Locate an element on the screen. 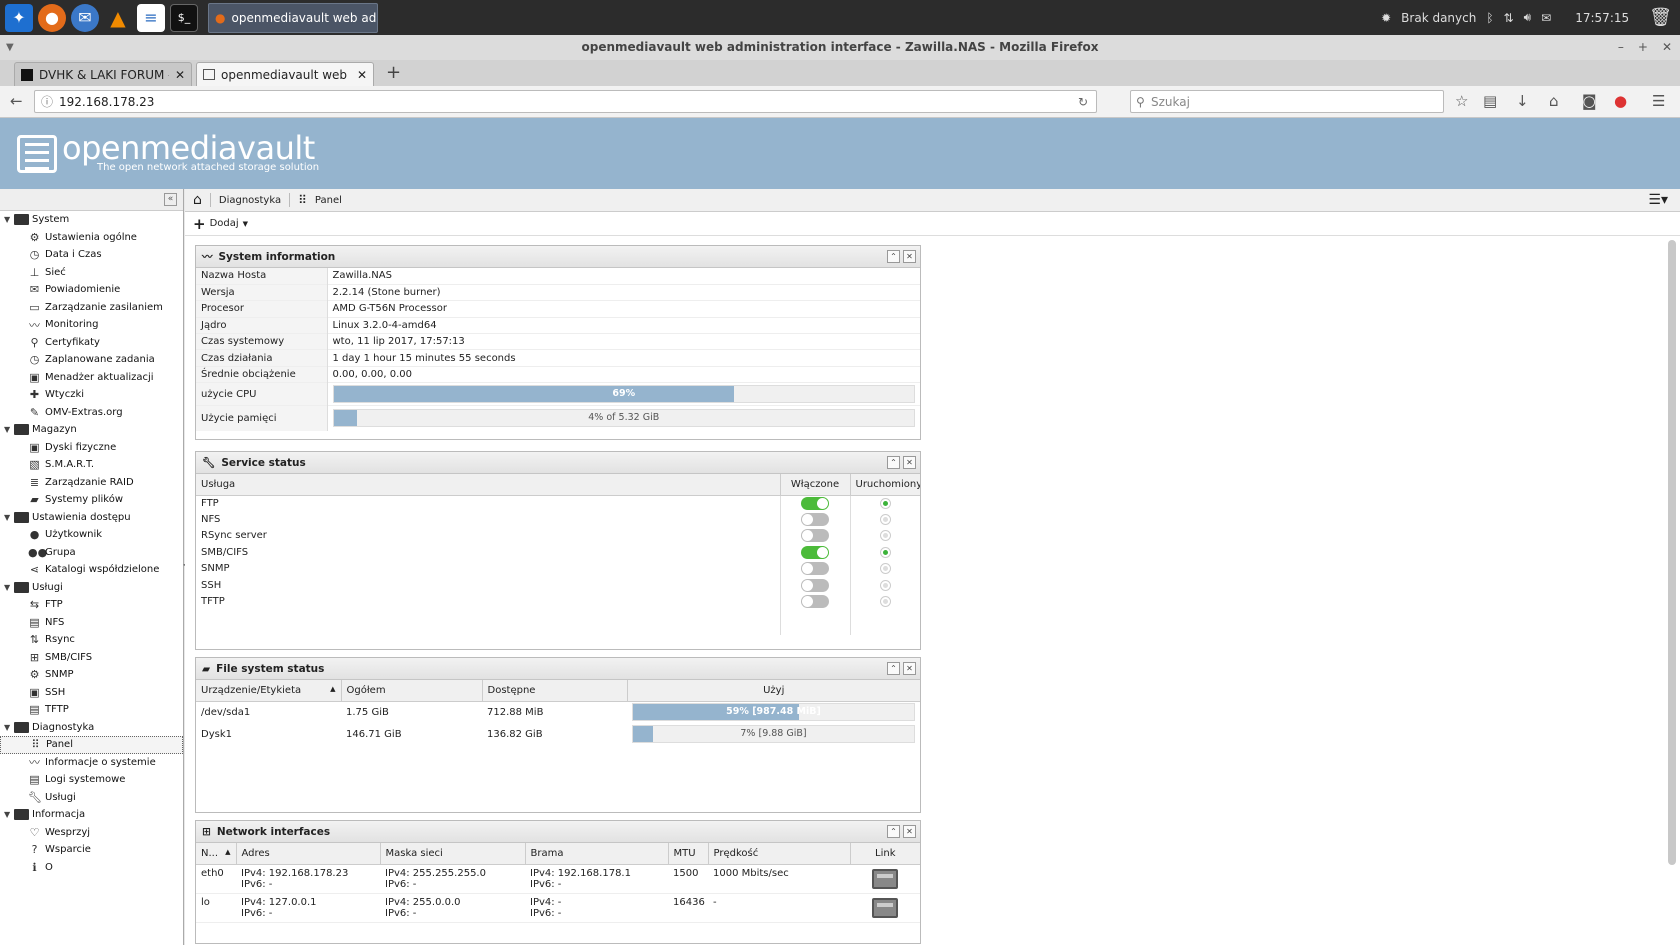 Image resolution: width=1680 pixels, height=945 pixels. breadcrumb-diagnostyka: Diagnostyka is located at coordinates (250, 200).